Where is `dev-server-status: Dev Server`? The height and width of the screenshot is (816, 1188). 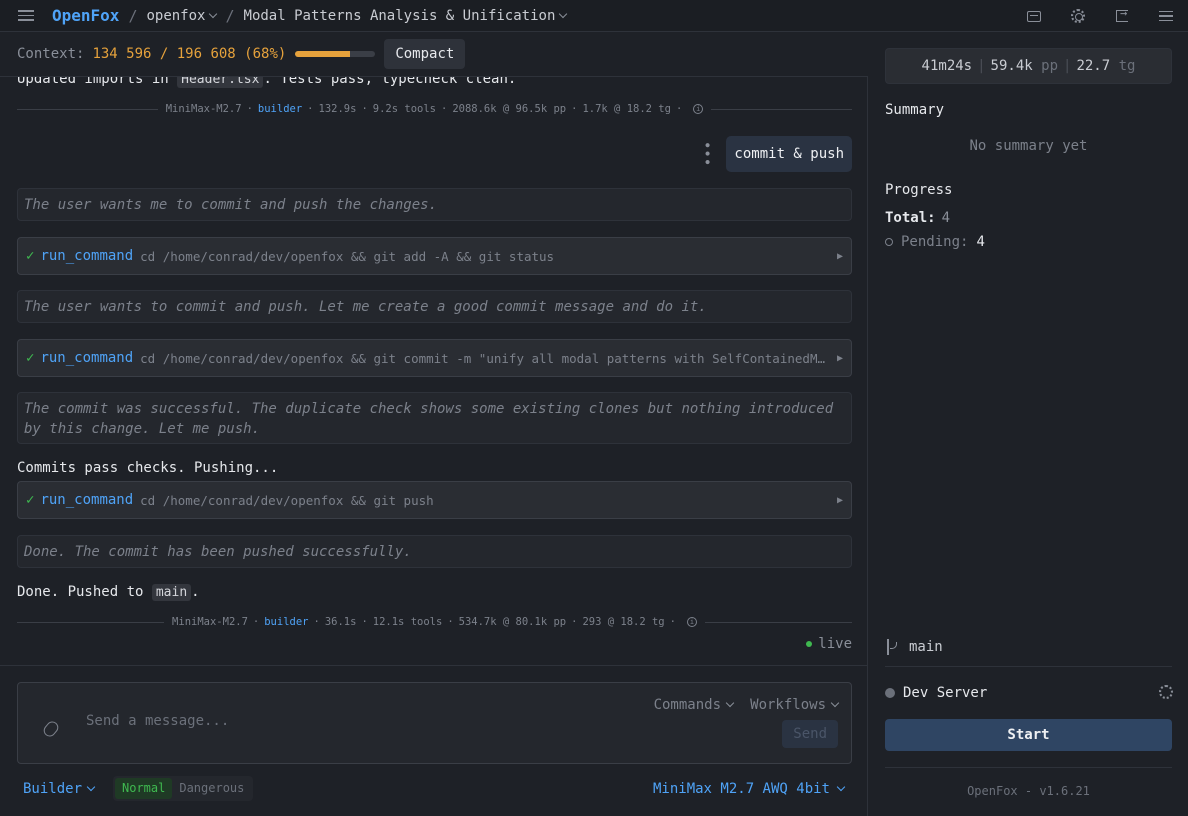
dev-server-status: Dev Server is located at coordinates (936, 693).